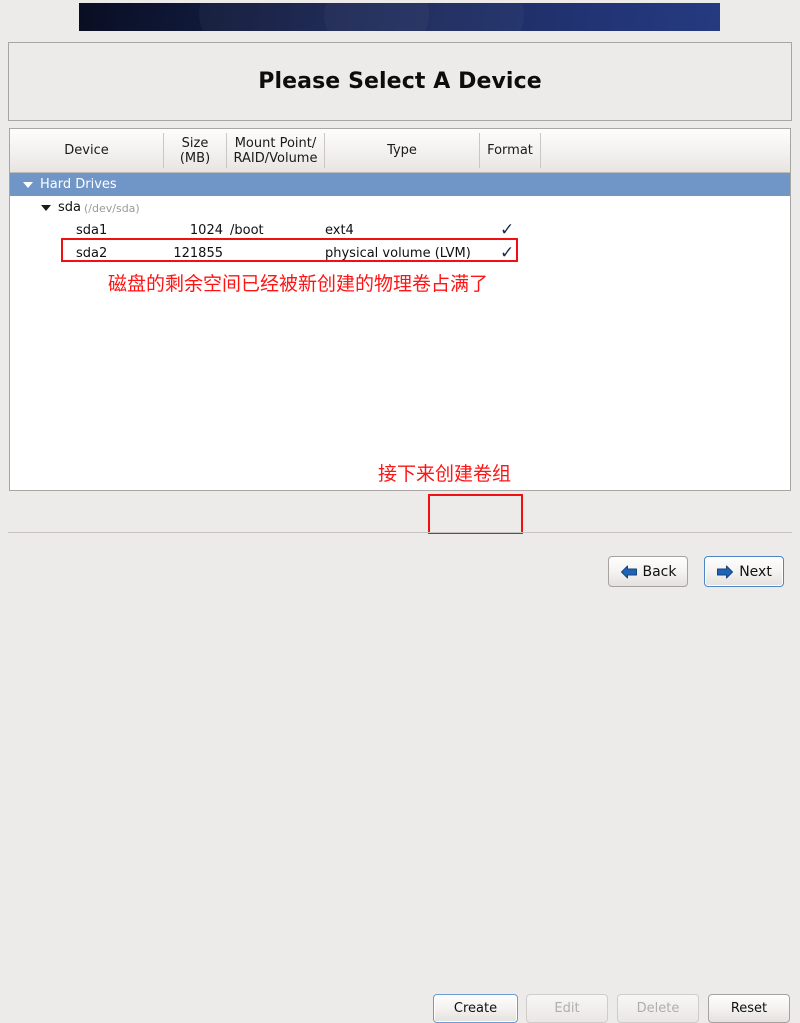 The height and width of the screenshot is (1023, 800). I want to click on arrow-left-icon, so click(629, 572).